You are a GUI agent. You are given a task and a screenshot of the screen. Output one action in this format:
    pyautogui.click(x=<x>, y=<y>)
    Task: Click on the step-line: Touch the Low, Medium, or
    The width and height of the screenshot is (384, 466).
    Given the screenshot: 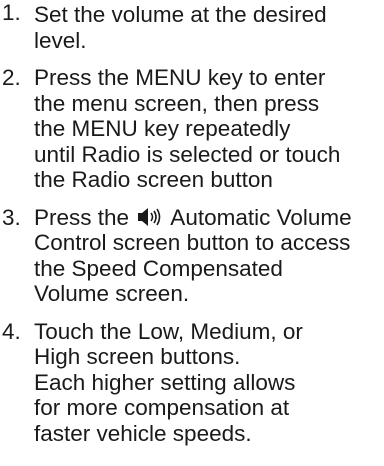 What is the action you would take?
    pyautogui.click(x=168, y=331)
    